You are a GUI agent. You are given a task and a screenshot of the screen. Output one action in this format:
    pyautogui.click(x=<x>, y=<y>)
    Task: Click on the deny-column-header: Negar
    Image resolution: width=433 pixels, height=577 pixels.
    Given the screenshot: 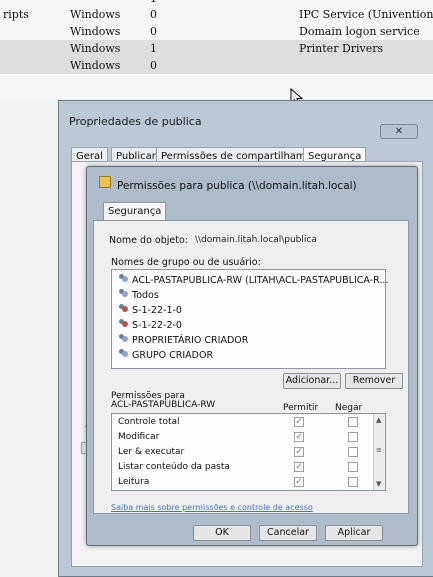 What is the action you would take?
    pyautogui.click(x=349, y=408)
    